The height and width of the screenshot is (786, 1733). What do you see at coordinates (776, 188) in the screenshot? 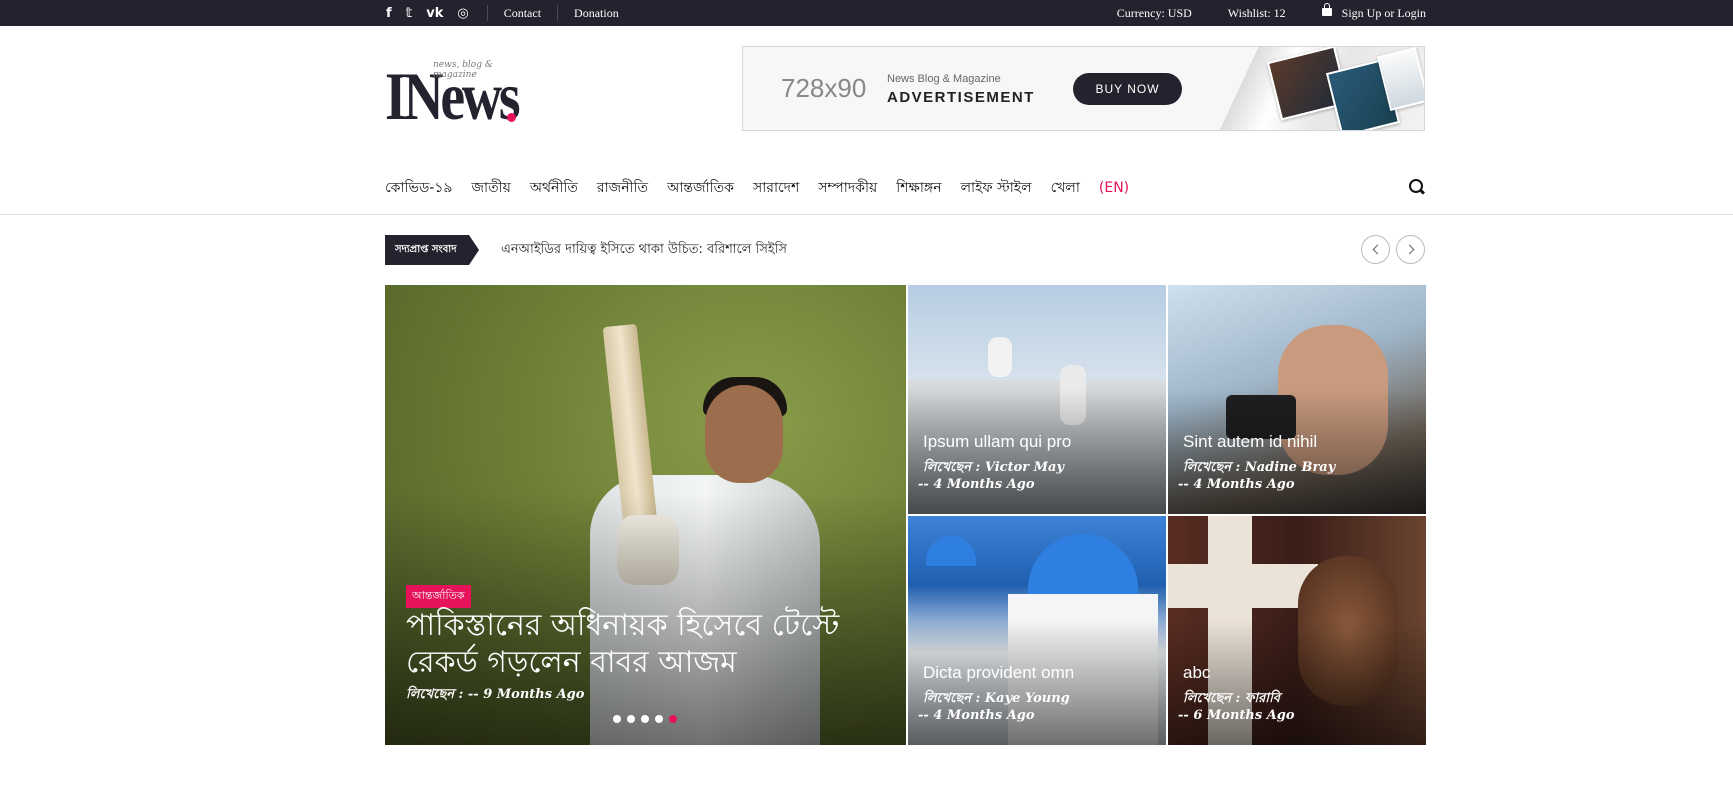
I see `nav-item-country: সারাদেশ` at bounding box center [776, 188].